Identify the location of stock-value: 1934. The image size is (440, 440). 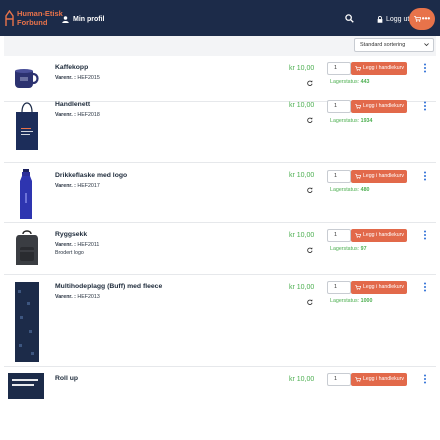
(366, 121).